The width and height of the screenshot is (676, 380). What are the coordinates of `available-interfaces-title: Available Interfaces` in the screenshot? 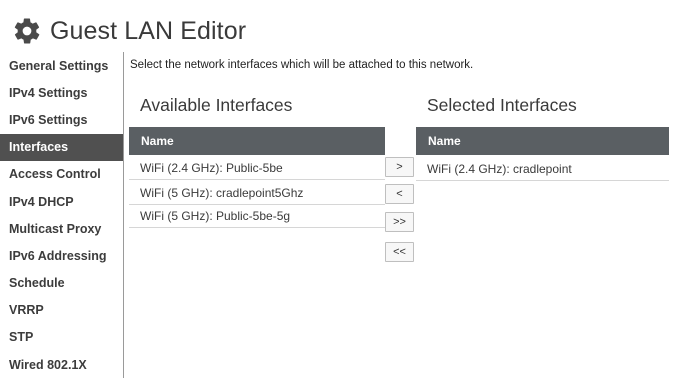 It's located at (216, 105).